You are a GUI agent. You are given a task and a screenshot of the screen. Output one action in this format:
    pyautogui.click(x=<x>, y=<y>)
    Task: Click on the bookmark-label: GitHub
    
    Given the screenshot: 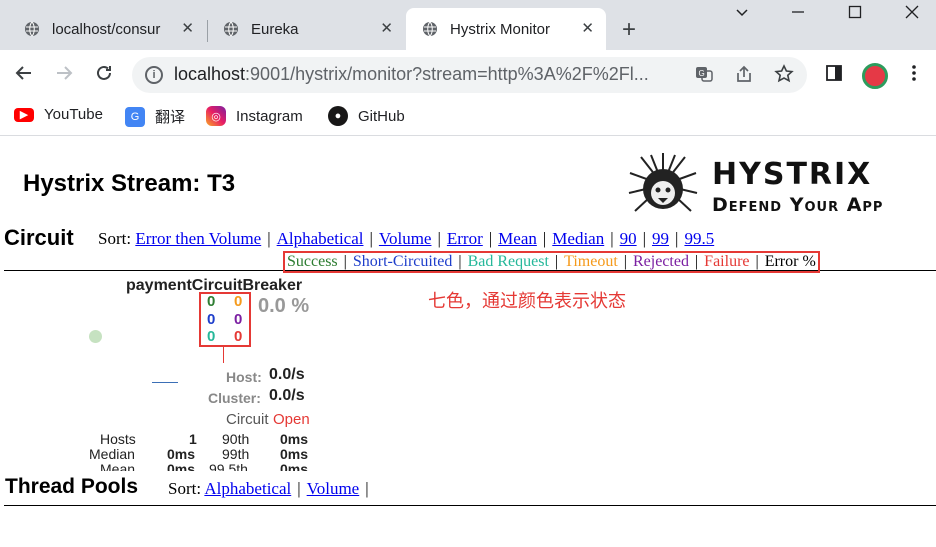 What is the action you would take?
    pyautogui.click(x=381, y=116)
    